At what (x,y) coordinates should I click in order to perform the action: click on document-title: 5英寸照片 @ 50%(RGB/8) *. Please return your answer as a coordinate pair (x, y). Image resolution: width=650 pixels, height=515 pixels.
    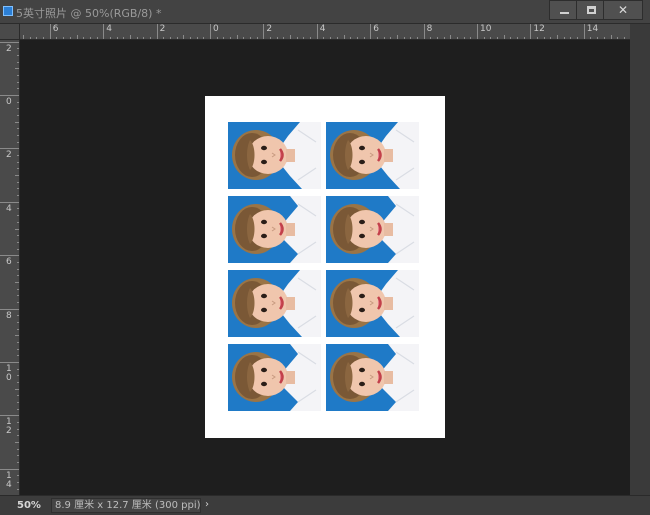
    Looking at the image, I should click on (88, 13).